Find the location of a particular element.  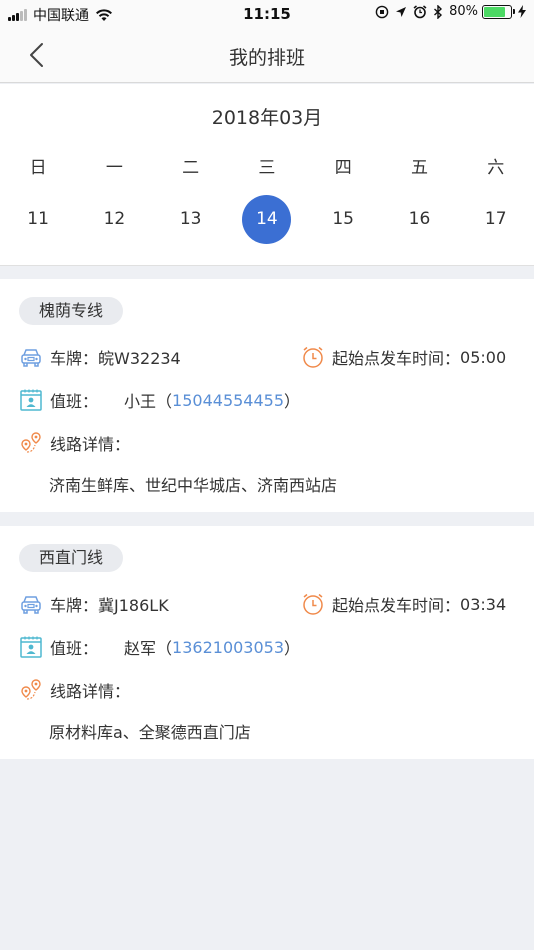

departure-time-row: 起始点发车时间： 03:34 is located at coordinates (403, 604).